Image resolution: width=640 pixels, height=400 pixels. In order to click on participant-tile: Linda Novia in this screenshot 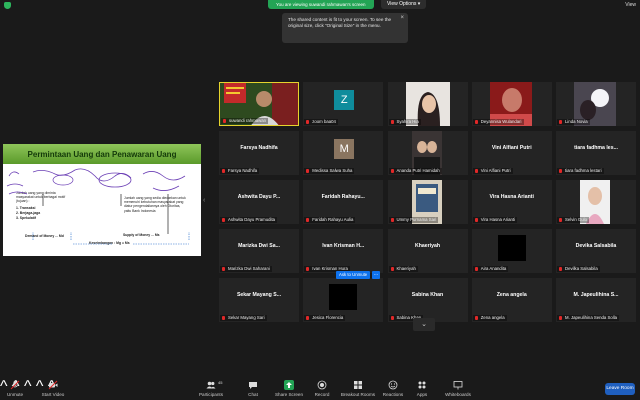, I will do `click(596, 104)`.